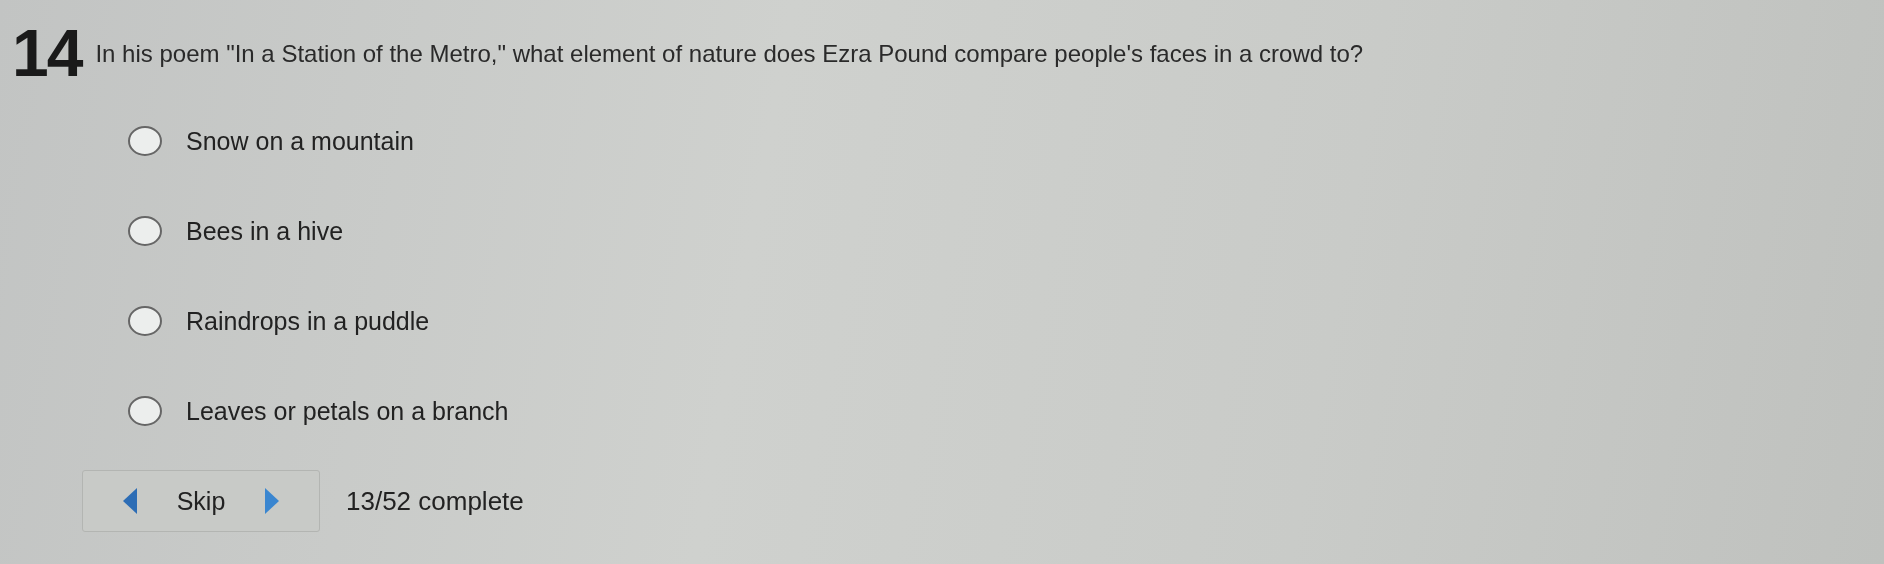 This screenshot has height=564, width=1884. Describe the element at coordinates (300, 141) in the screenshot. I see `option-label: Snow on a mountain` at that location.